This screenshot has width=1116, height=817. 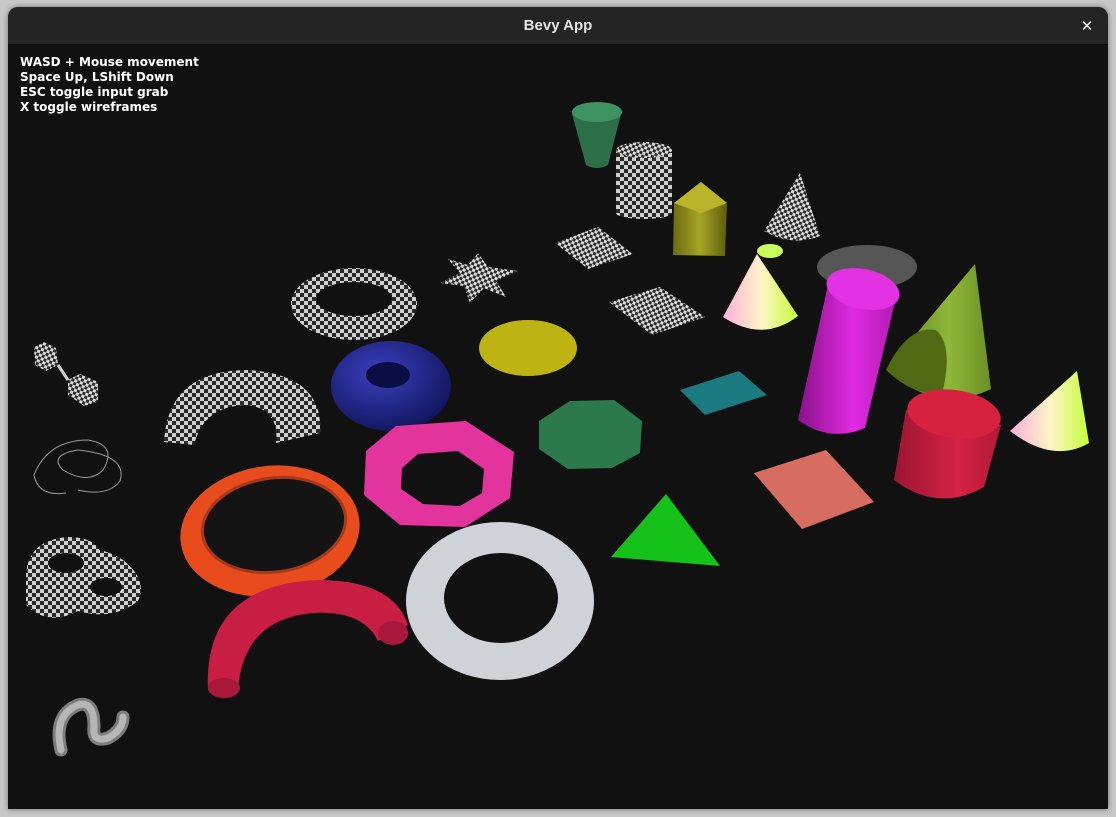 What do you see at coordinates (97, 77) in the screenshot?
I see `help-line-vertical: Space Up, LShift Down` at bounding box center [97, 77].